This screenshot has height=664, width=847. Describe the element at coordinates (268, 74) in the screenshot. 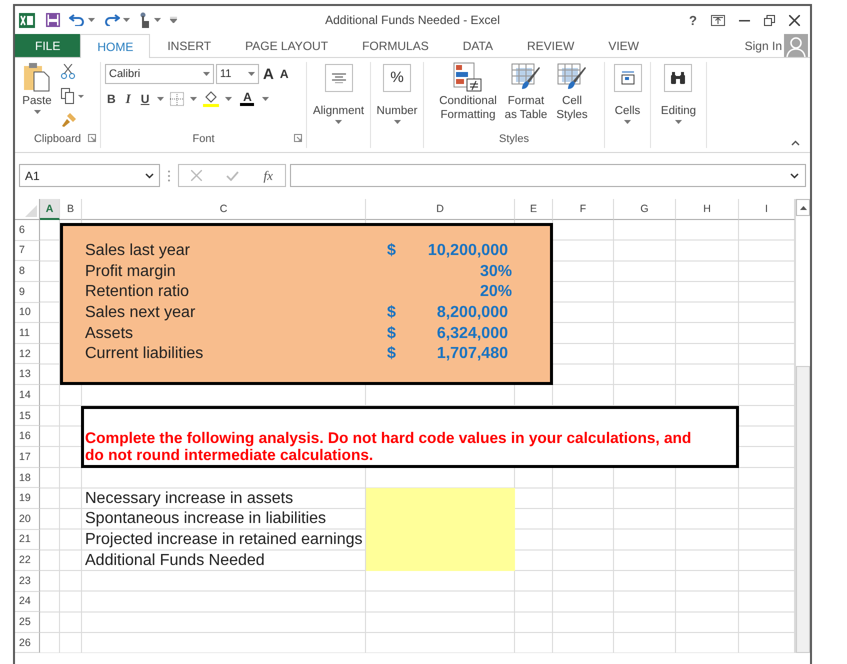

I see `grow-font-button: A` at that location.